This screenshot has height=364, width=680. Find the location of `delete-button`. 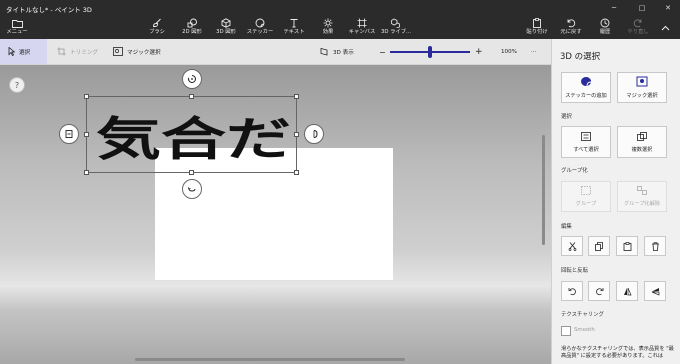

delete-button is located at coordinates (655, 246).